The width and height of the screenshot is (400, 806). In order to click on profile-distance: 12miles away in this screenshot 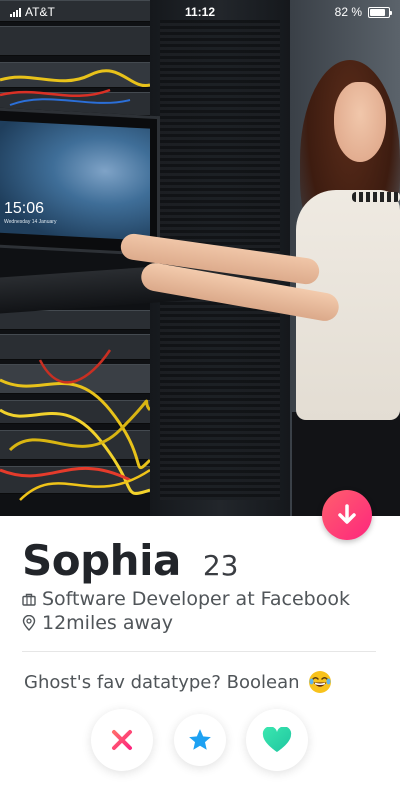, I will do `click(107, 623)`.